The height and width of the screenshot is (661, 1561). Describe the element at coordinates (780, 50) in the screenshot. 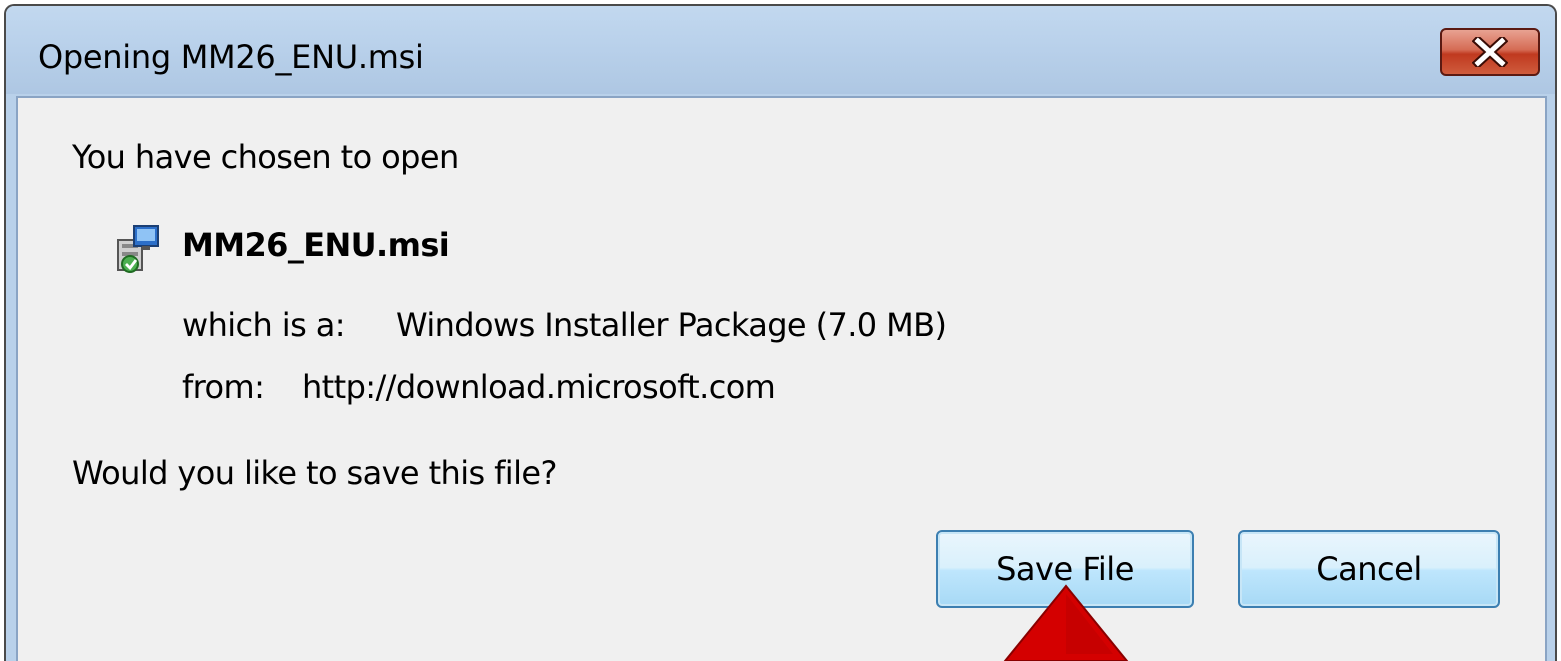

I see `title-bar: Opening MM26_ENU.msi` at that location.